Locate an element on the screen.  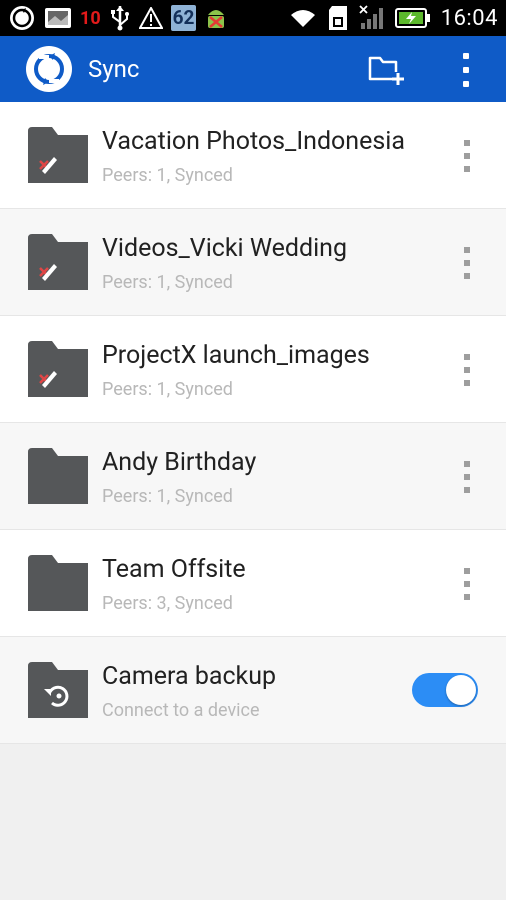
folder-name: Andy Birthday is located at coordinates (179, 462).